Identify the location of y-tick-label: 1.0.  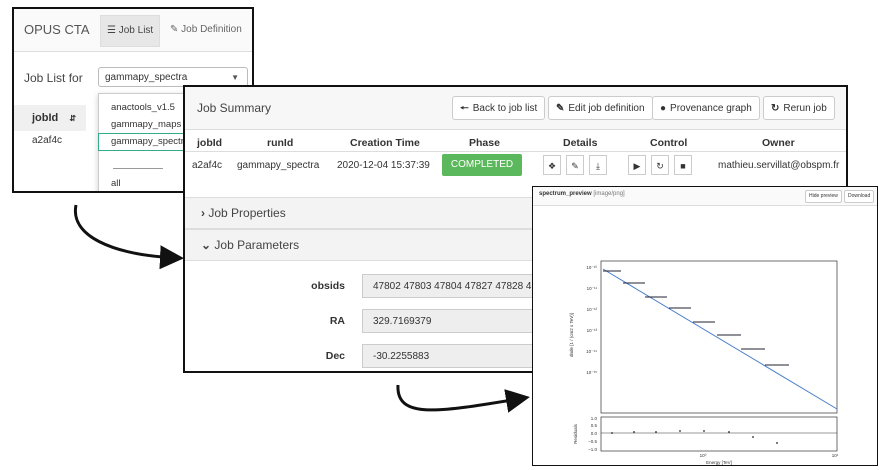
(594, 418).